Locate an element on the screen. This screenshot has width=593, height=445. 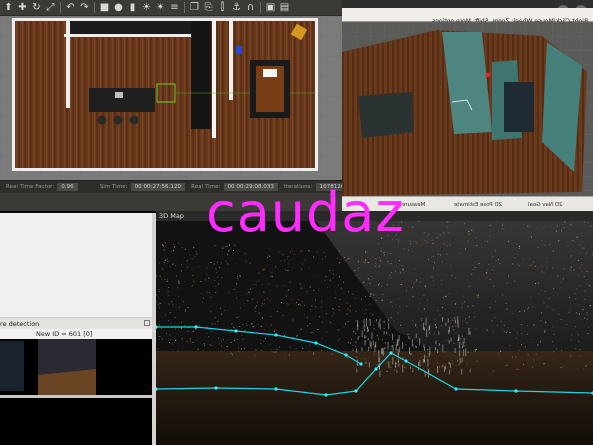
magnet-icon: ∩ is located at coordinates (250, 7).